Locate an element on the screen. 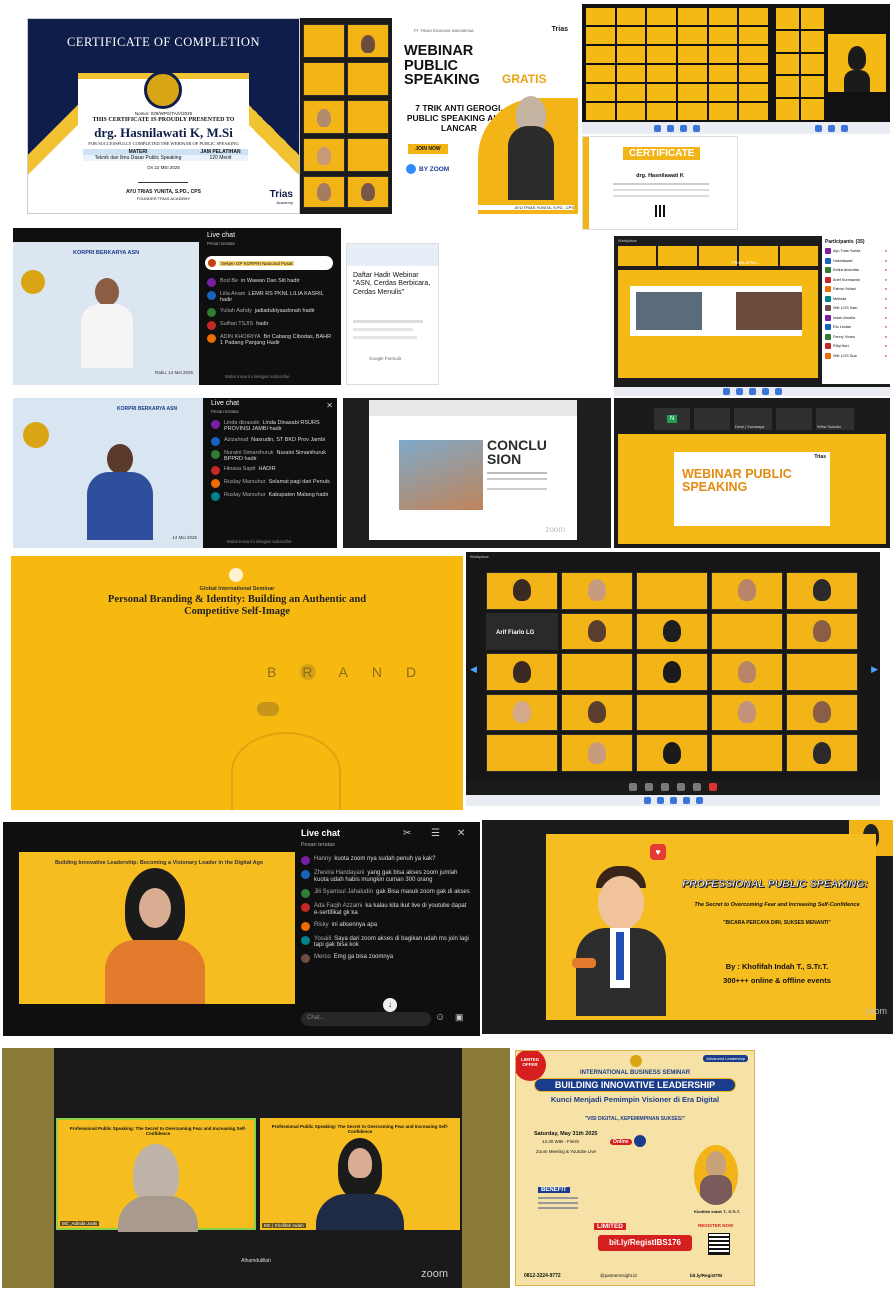 The image size is (893, 1289). participant-row: Ayu Trias Yunita ● is located at coordinates (856, 251).